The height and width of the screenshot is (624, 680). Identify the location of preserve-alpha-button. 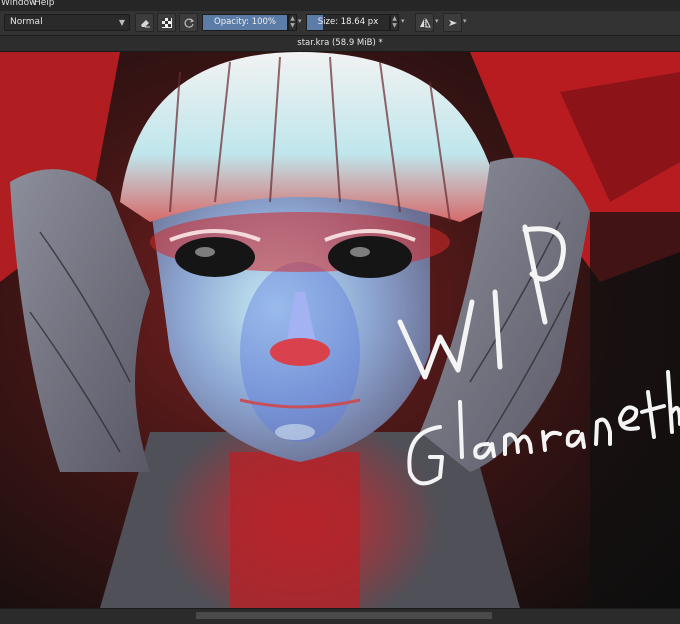
(166, 22).